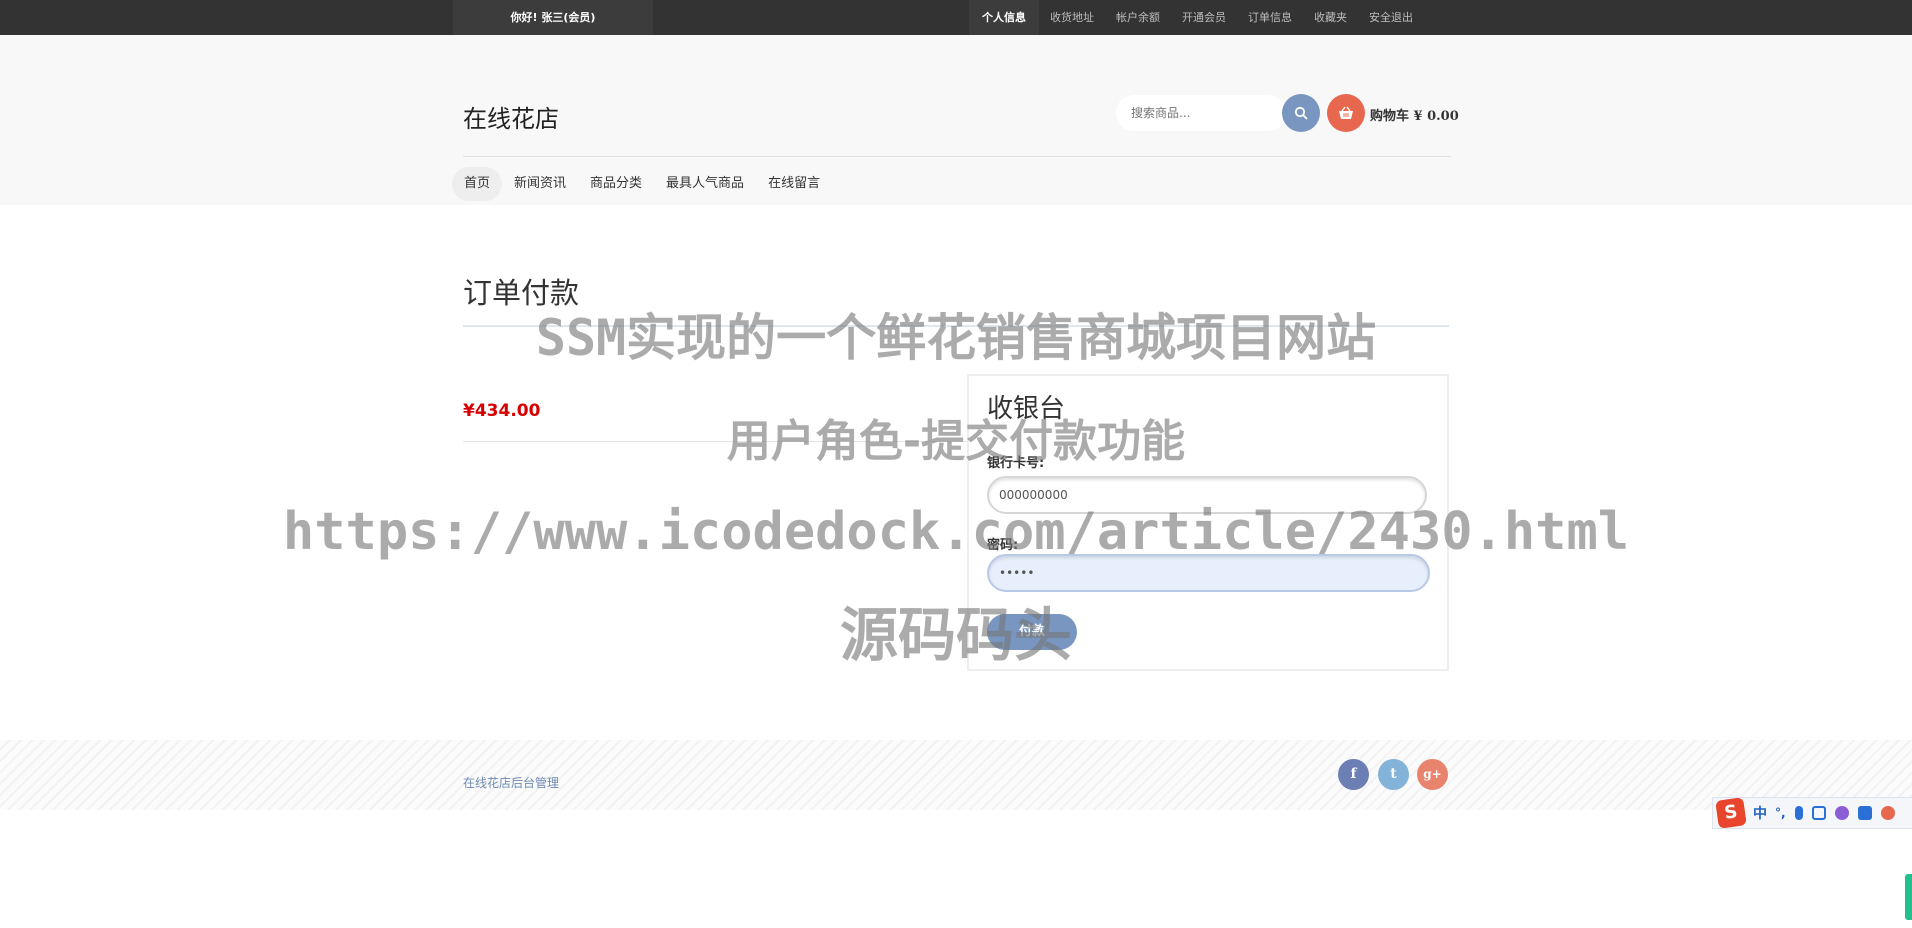 The height and width of the screenshot is (928, 1912). Describe the element at coordinates (1208, 573) in the screenshot. I see `password-field: •••••` at that location.